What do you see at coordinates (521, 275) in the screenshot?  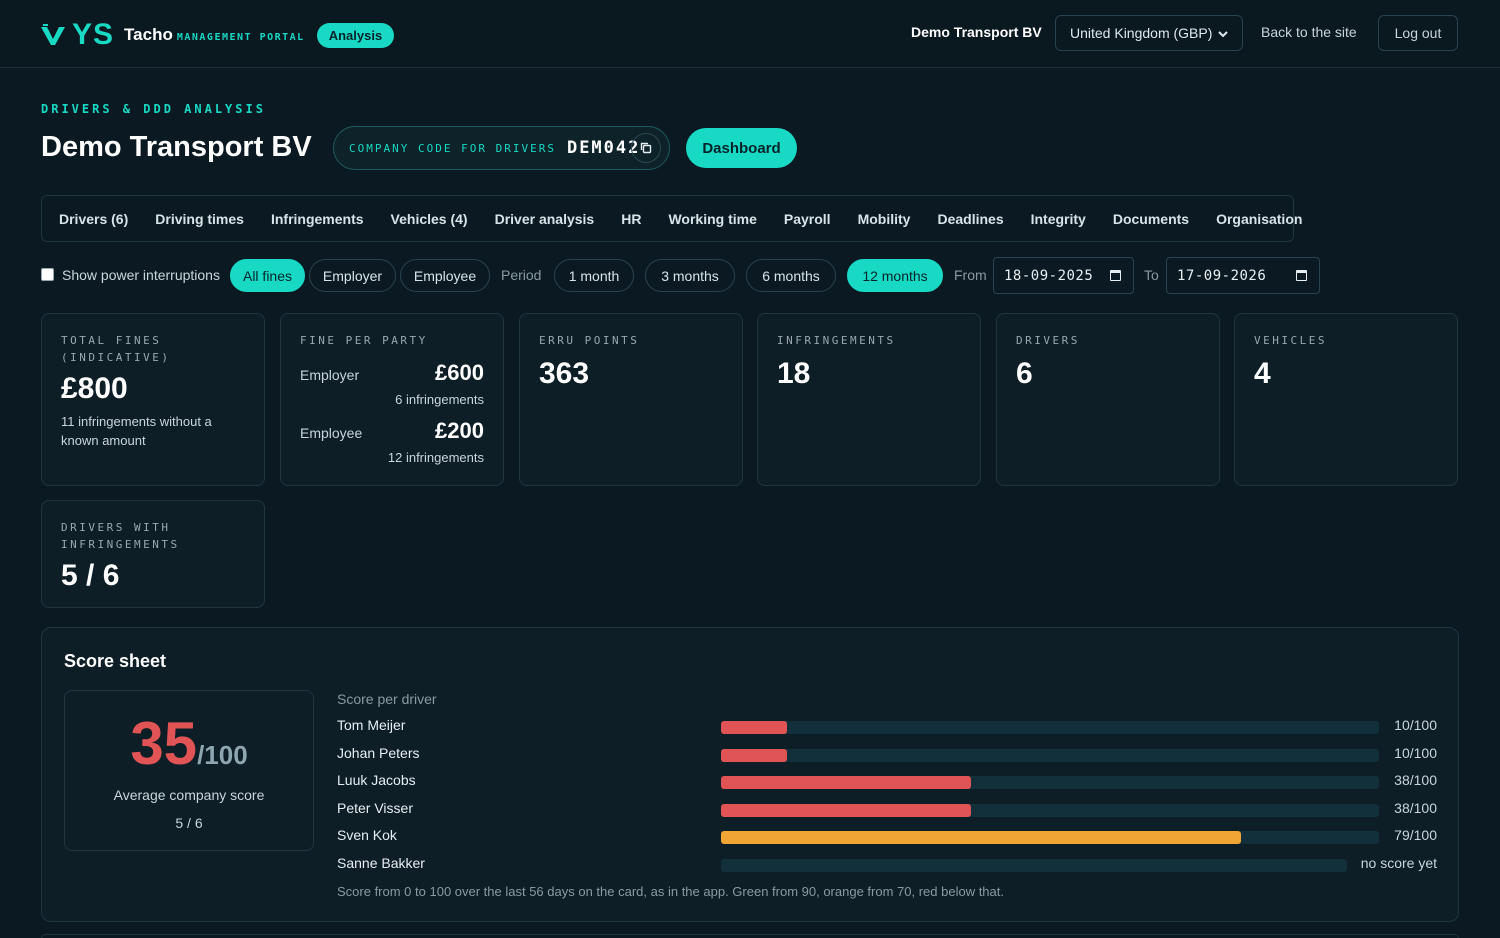 I see `period-label: Period` at bounding box center [521, 275].